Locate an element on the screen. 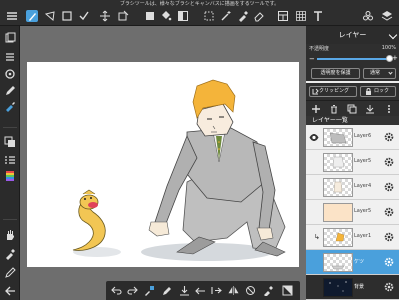  menu-icon is located at coordinates (12, 16).